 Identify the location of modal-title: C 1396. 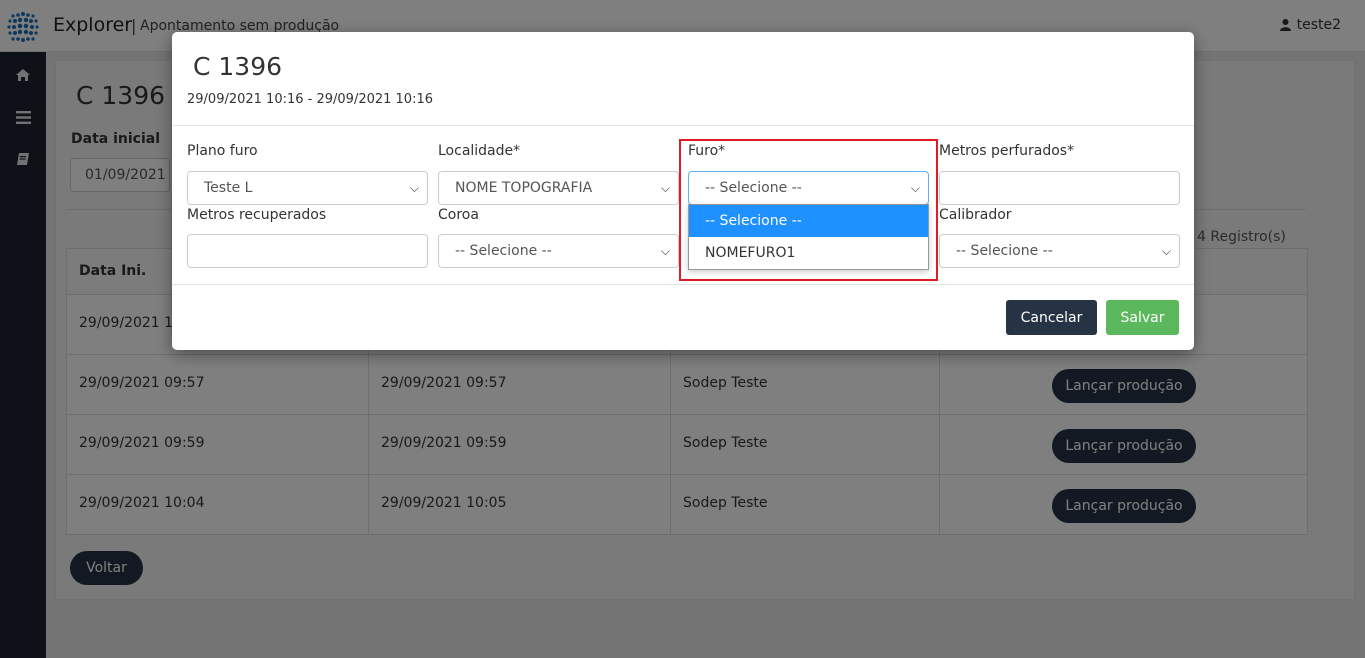
(238, 66).